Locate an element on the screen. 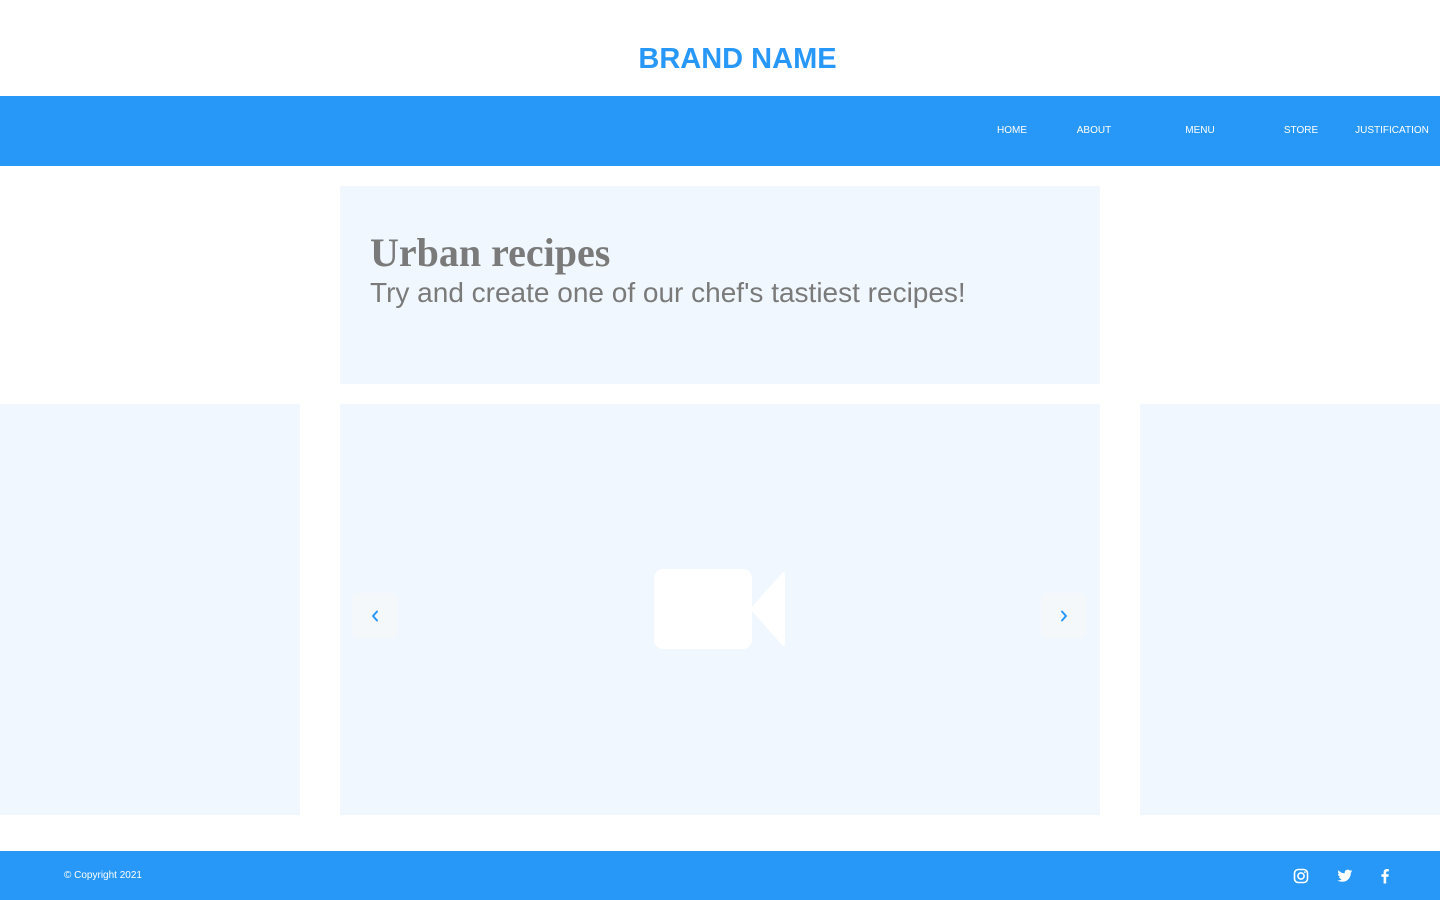  copyright-text: © Copyright 2021 is located at coordinates (103, 875).